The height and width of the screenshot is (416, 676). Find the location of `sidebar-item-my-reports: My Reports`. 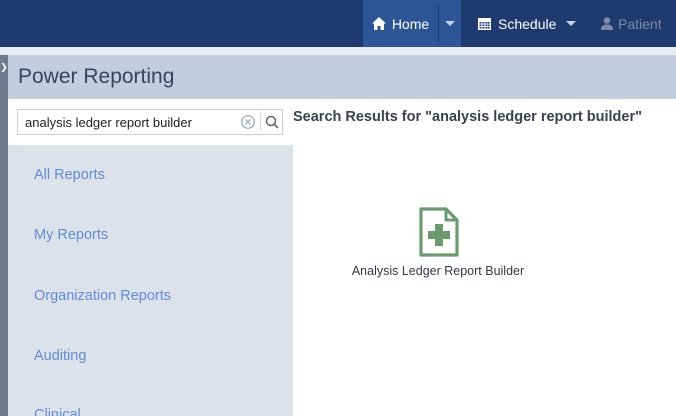

sidebar-item-my-reports: My Reports is located at coordinates (71, 235).